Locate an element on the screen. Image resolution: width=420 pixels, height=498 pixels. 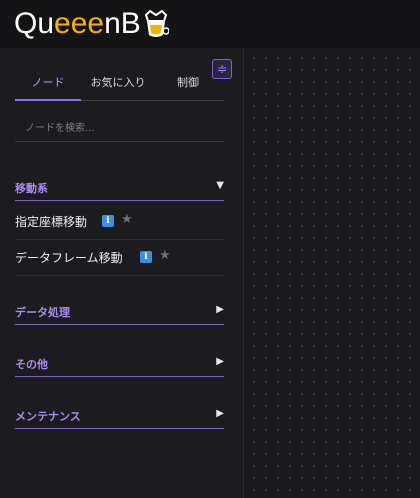
section-other: その他 ▶ is located at coordinates (119, 363).